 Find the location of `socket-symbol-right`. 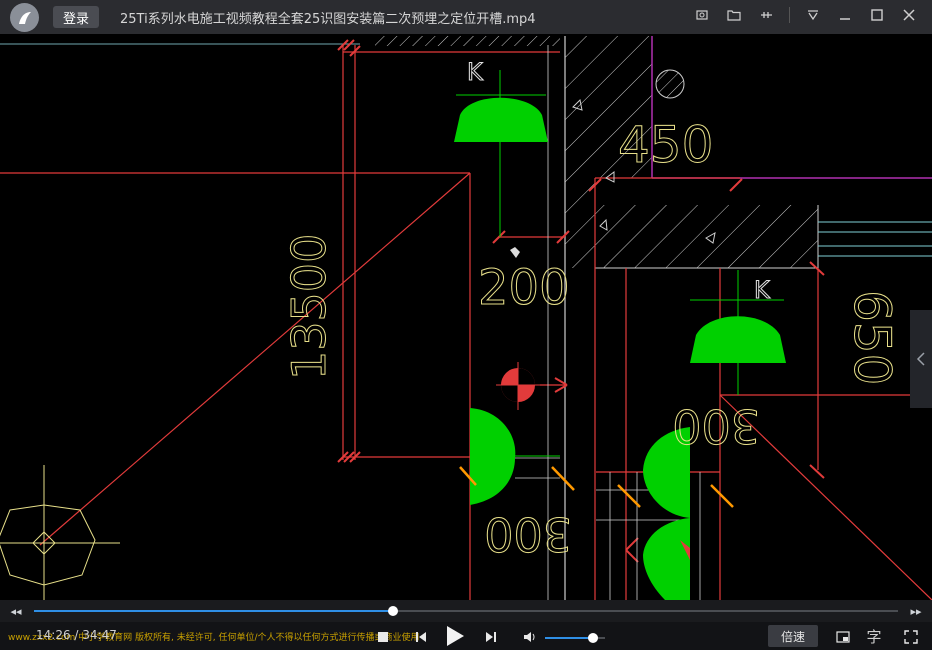

socket-symbol-right is located at coordinates (738, 332).